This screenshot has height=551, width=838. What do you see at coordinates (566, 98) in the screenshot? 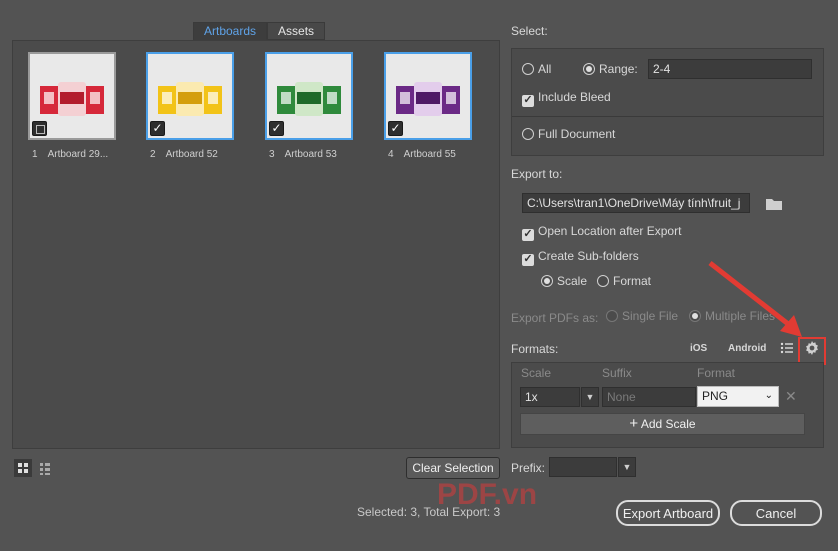
I see `include-bleed-checkbox: ✓ Include Bleed` at bounding box center [566, 98].